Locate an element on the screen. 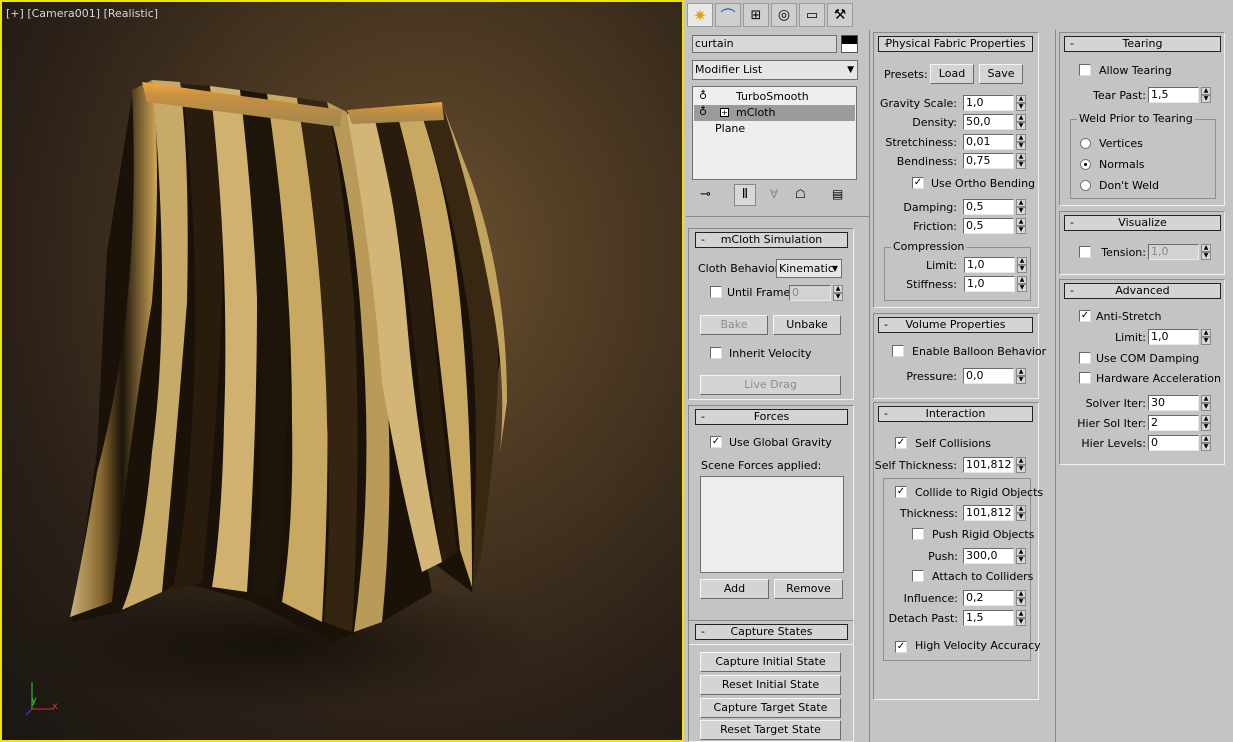 The height and width of the screenshot is (742, 1233). self-thickness-spinner: 101,812 ▲ ▼ is located at coordinates (994, 465).